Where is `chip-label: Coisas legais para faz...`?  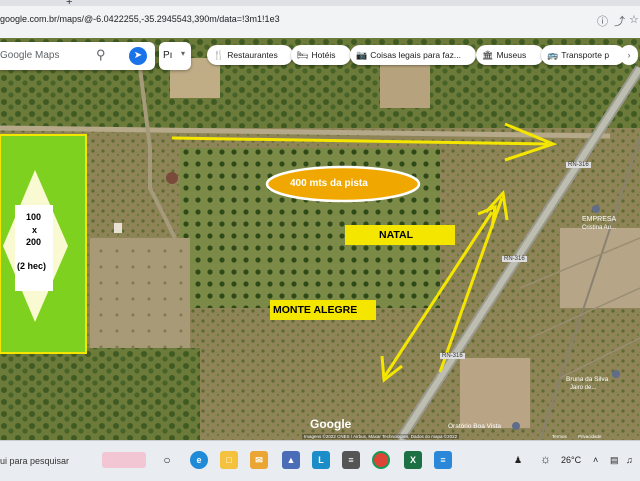 chip-label: Coisas legais para faz... is located at coordinates (415, 55).